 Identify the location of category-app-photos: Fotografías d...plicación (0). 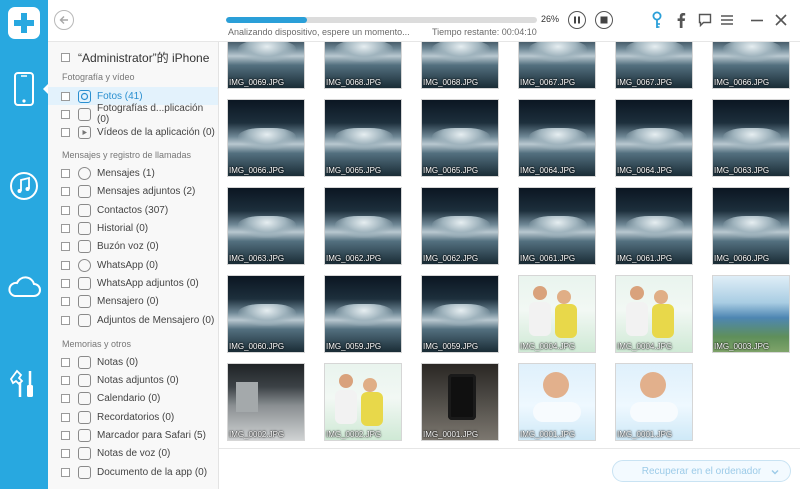
(133, 114).